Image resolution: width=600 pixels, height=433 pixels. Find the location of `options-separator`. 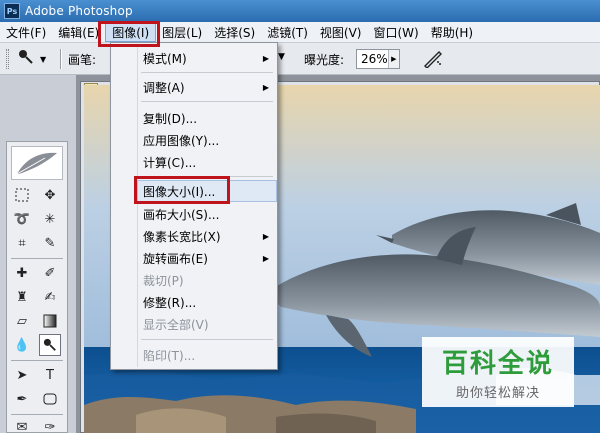

options-separator is located at coordinates (61, 59).